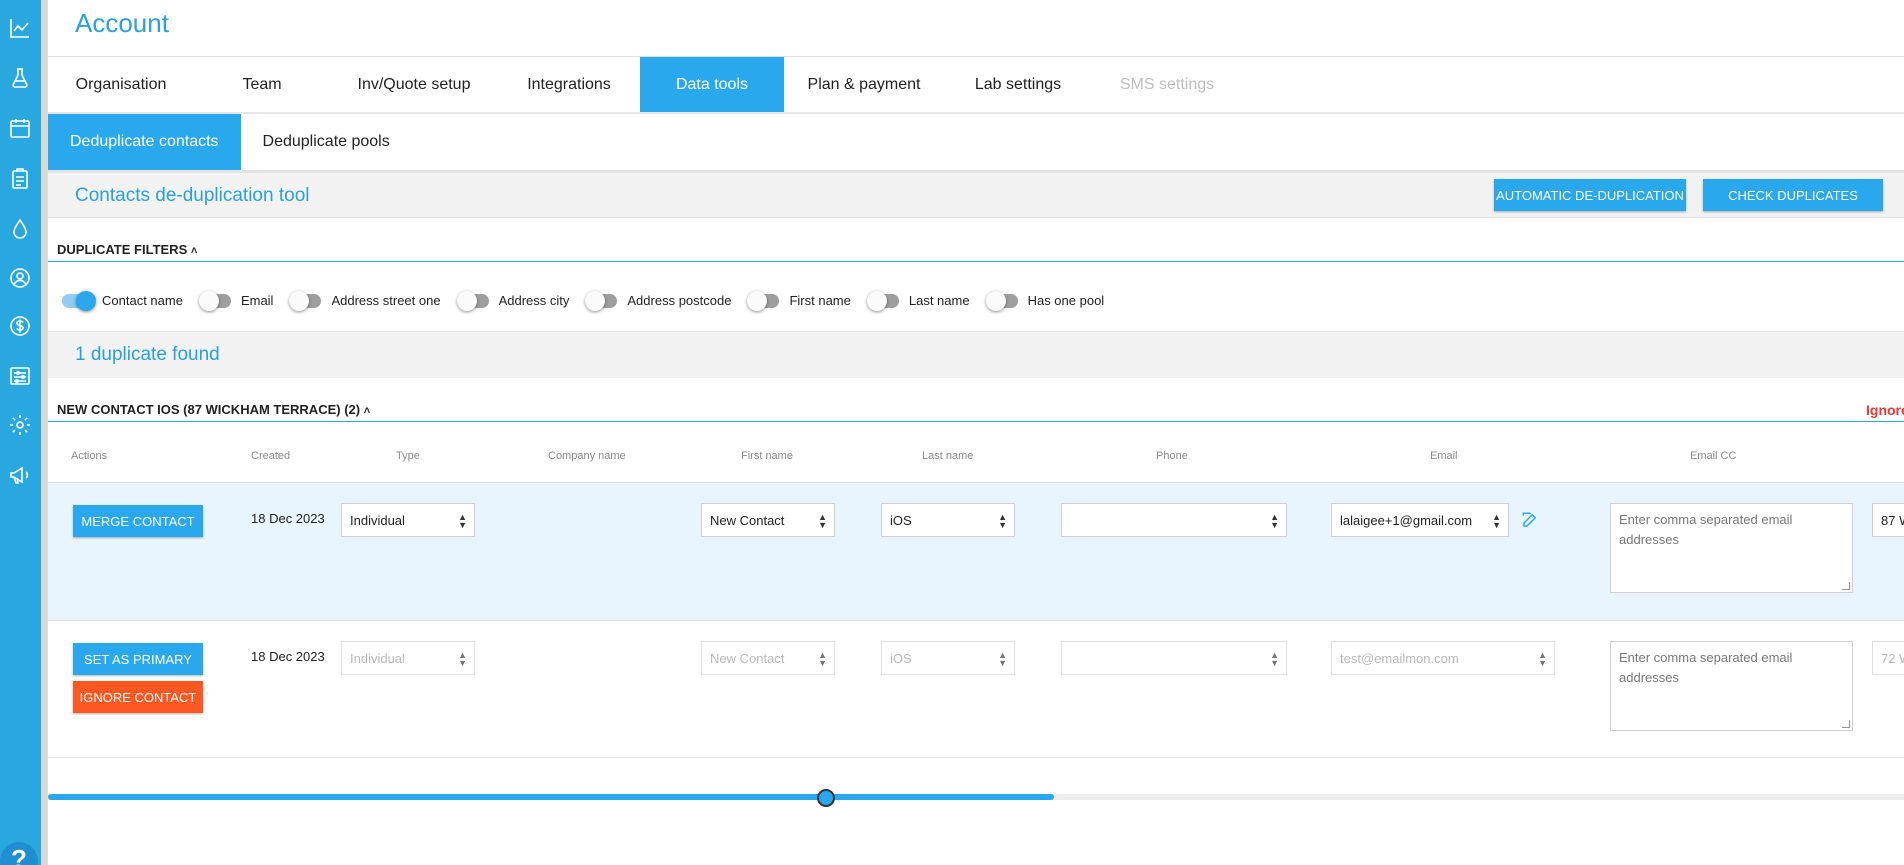 This screenshot has height=865, width=1904. I want to click on user-circle-icon, so click(20, 278).